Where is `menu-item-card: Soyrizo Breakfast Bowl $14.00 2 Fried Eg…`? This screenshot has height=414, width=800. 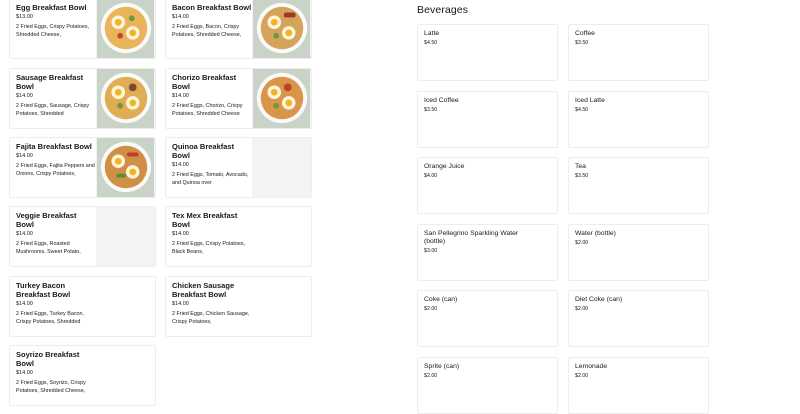
menu-item-card: Soyrizo Breakfast Bowl $14.00 2 Fried Eg… is located at coordinates (82, 375).